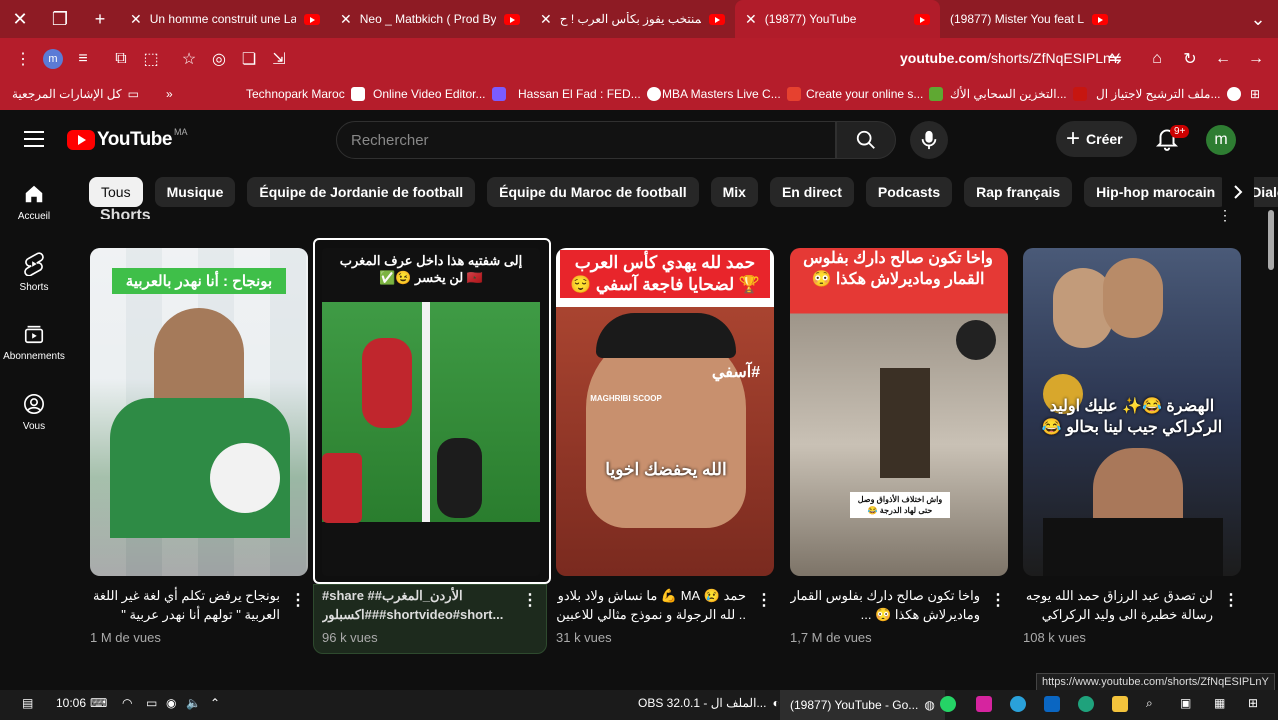 The height and width of the screenshot is (720, 1278). What do you see at coordinates (195, 192) in the screenshot?
I see `chip-music: Musique` at bounding box center [195, 192].